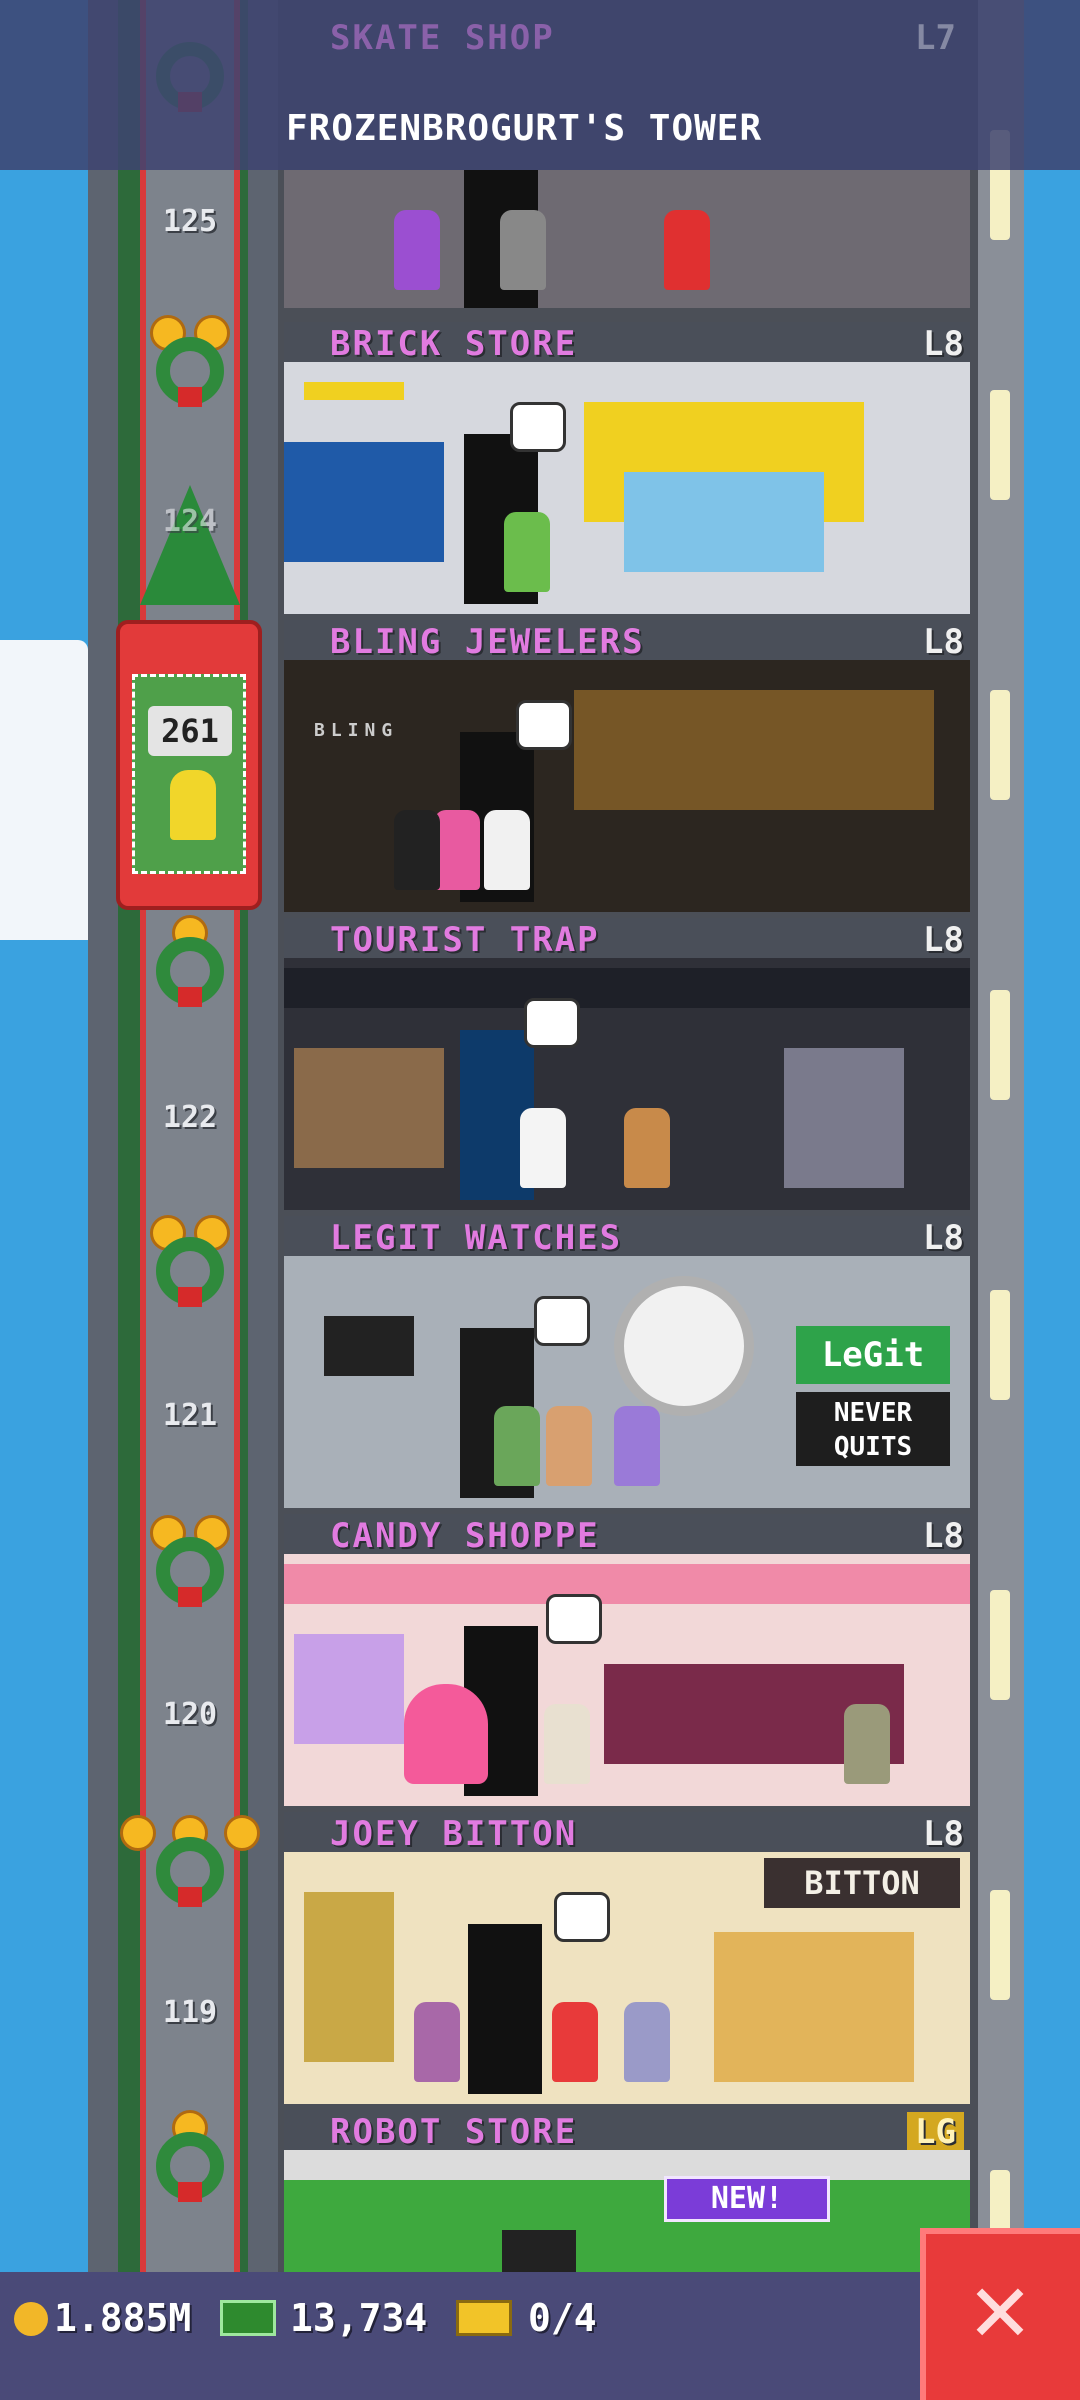  I want to click on shaft-floor-number: 124, so click(190, 521).